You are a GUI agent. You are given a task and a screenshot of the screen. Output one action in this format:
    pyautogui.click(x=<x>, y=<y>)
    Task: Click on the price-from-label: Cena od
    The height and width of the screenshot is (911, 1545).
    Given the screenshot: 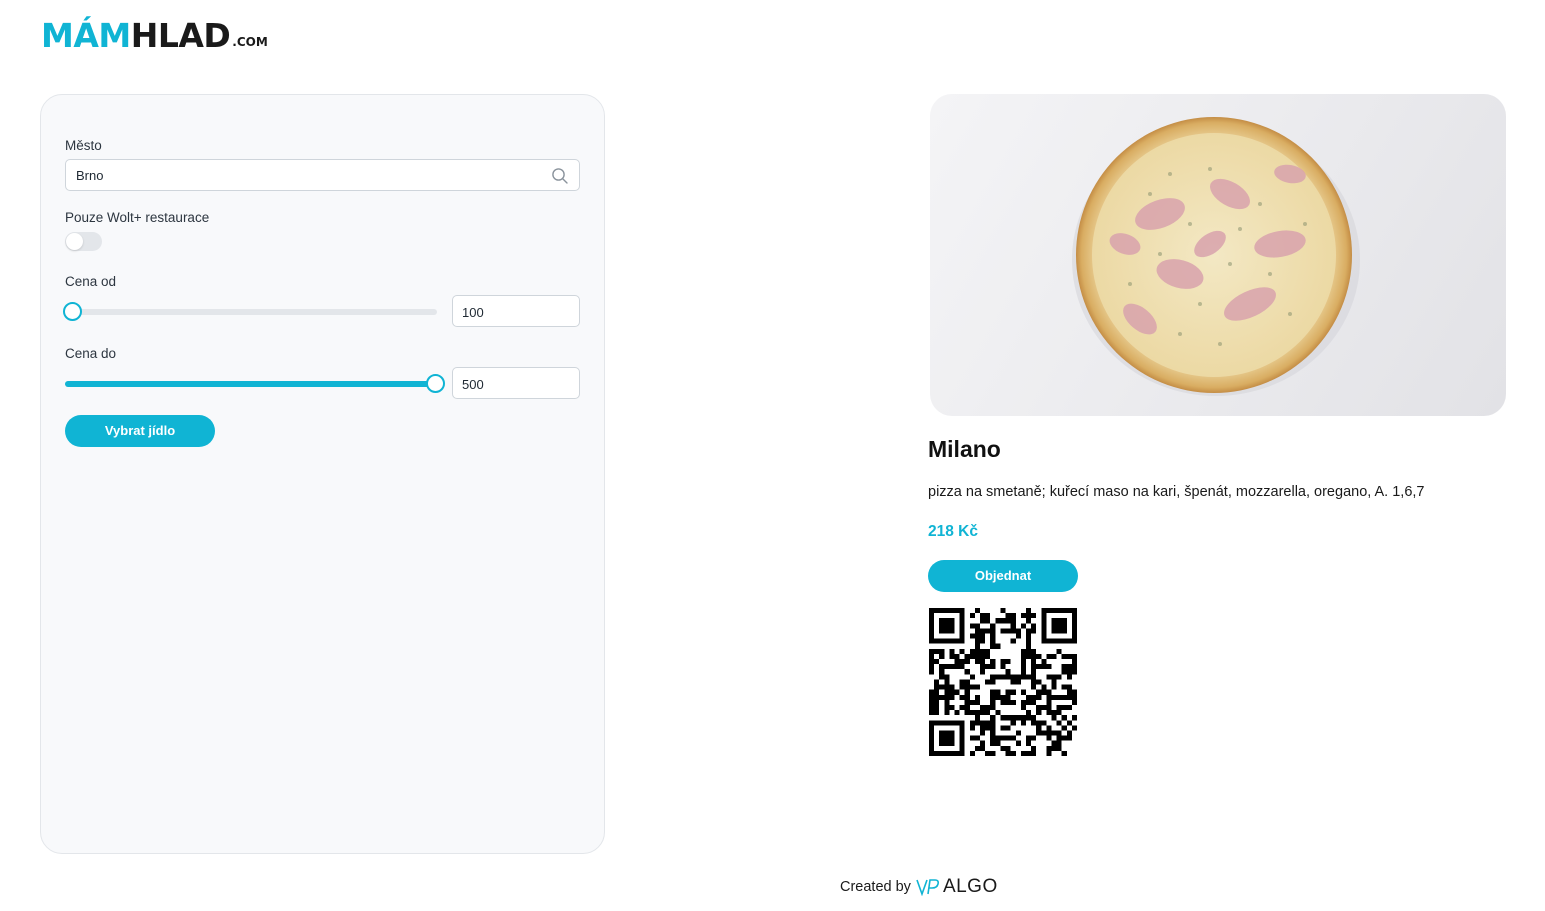 What is the action you would take?
    pyautogui.click(x=91, y=281)
    